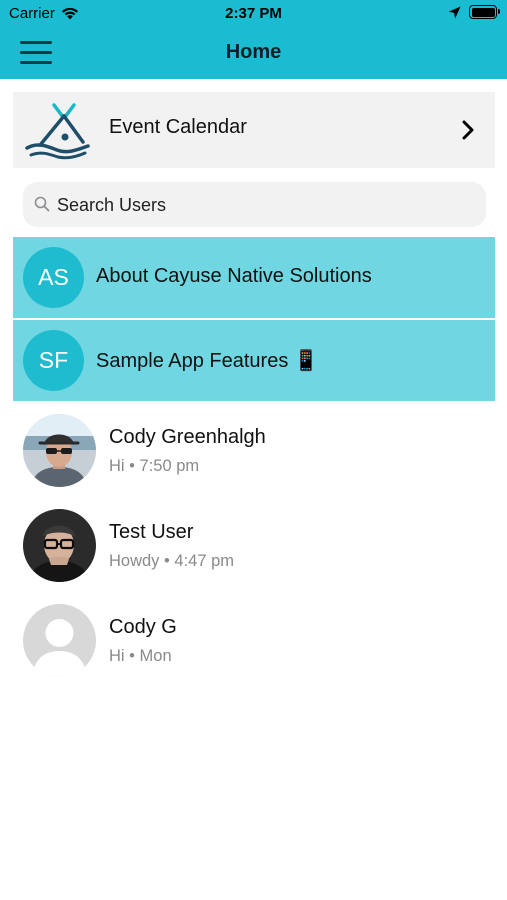 The width and height of the screenshot is (507, 900). Describe the element at coordinates (204, 561) in the screenshot. I see `message-time: 4:47 pm` at that location.